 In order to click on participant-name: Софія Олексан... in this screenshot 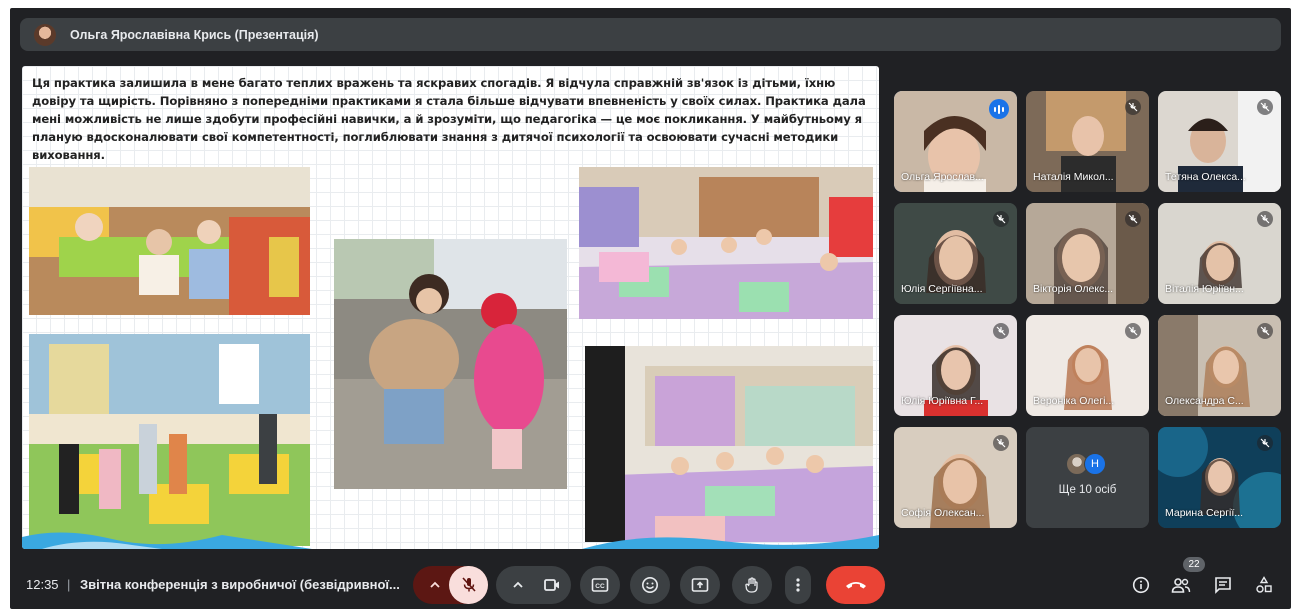, I will do `click(943, 513)`.